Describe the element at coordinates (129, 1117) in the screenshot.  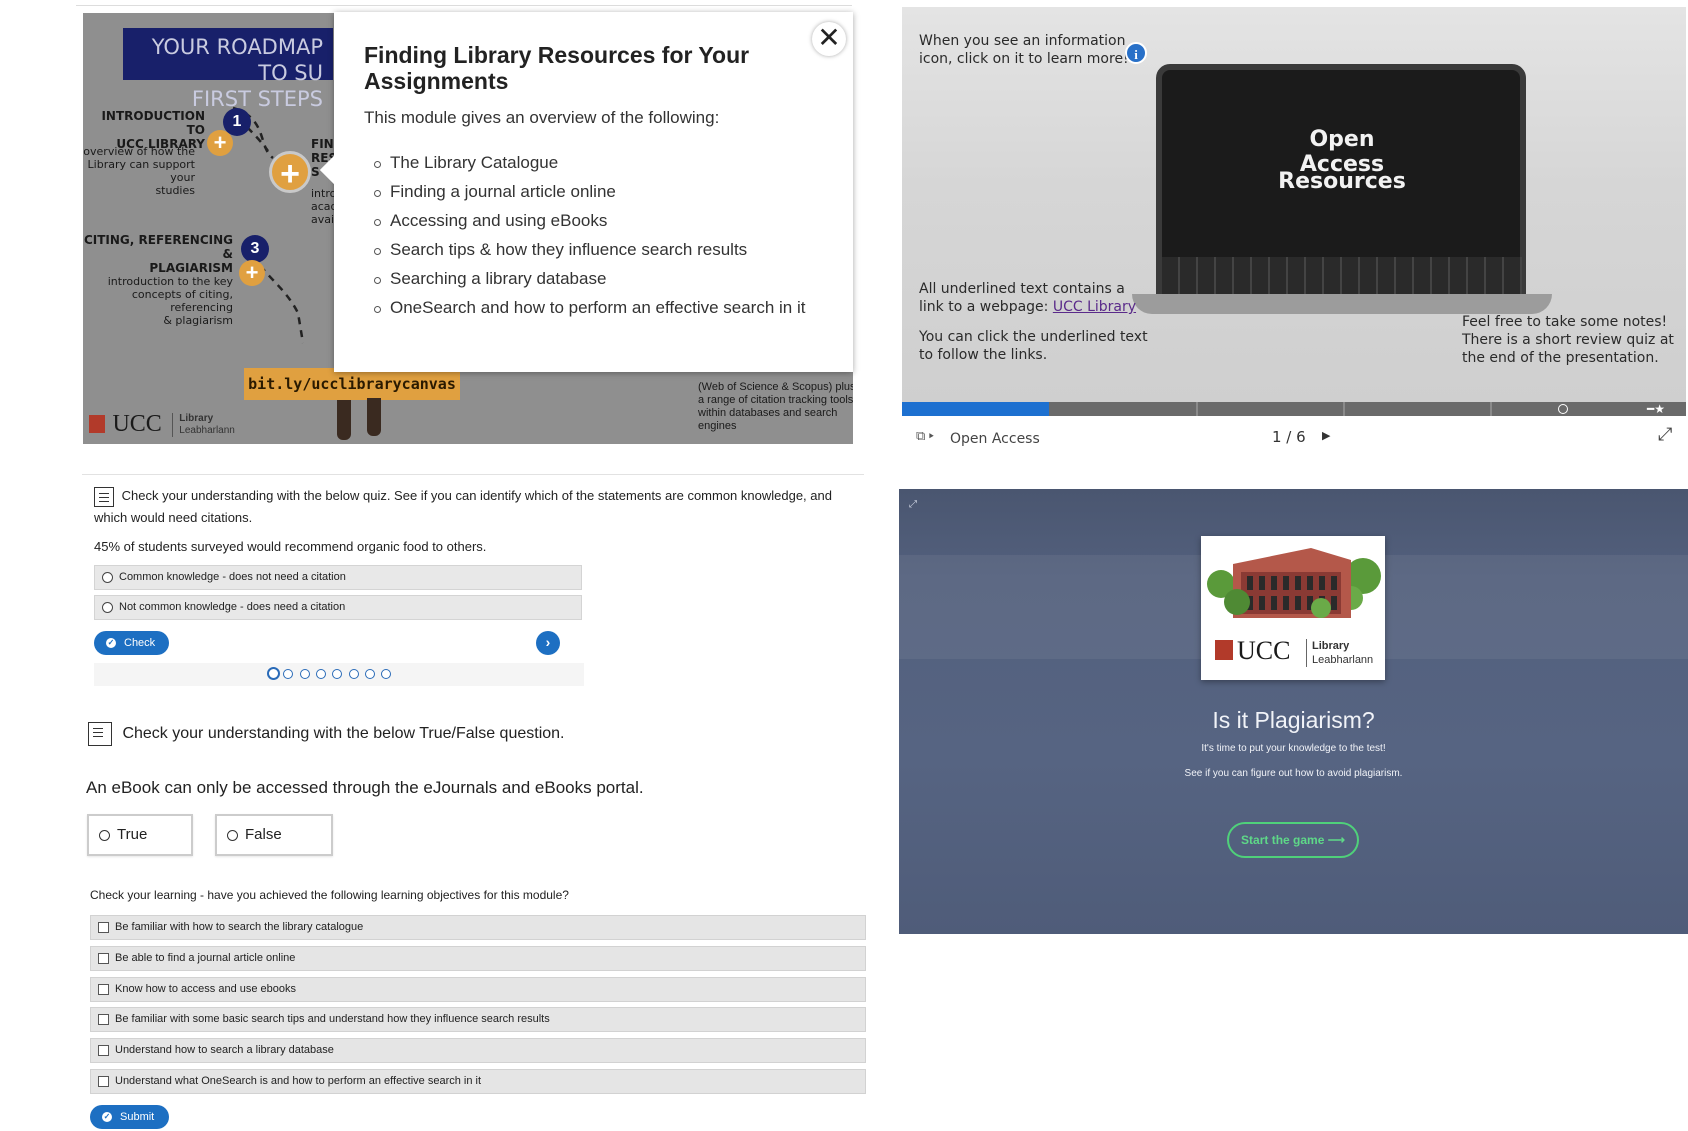
I see `submit-button: ✓ Submit` at that location.